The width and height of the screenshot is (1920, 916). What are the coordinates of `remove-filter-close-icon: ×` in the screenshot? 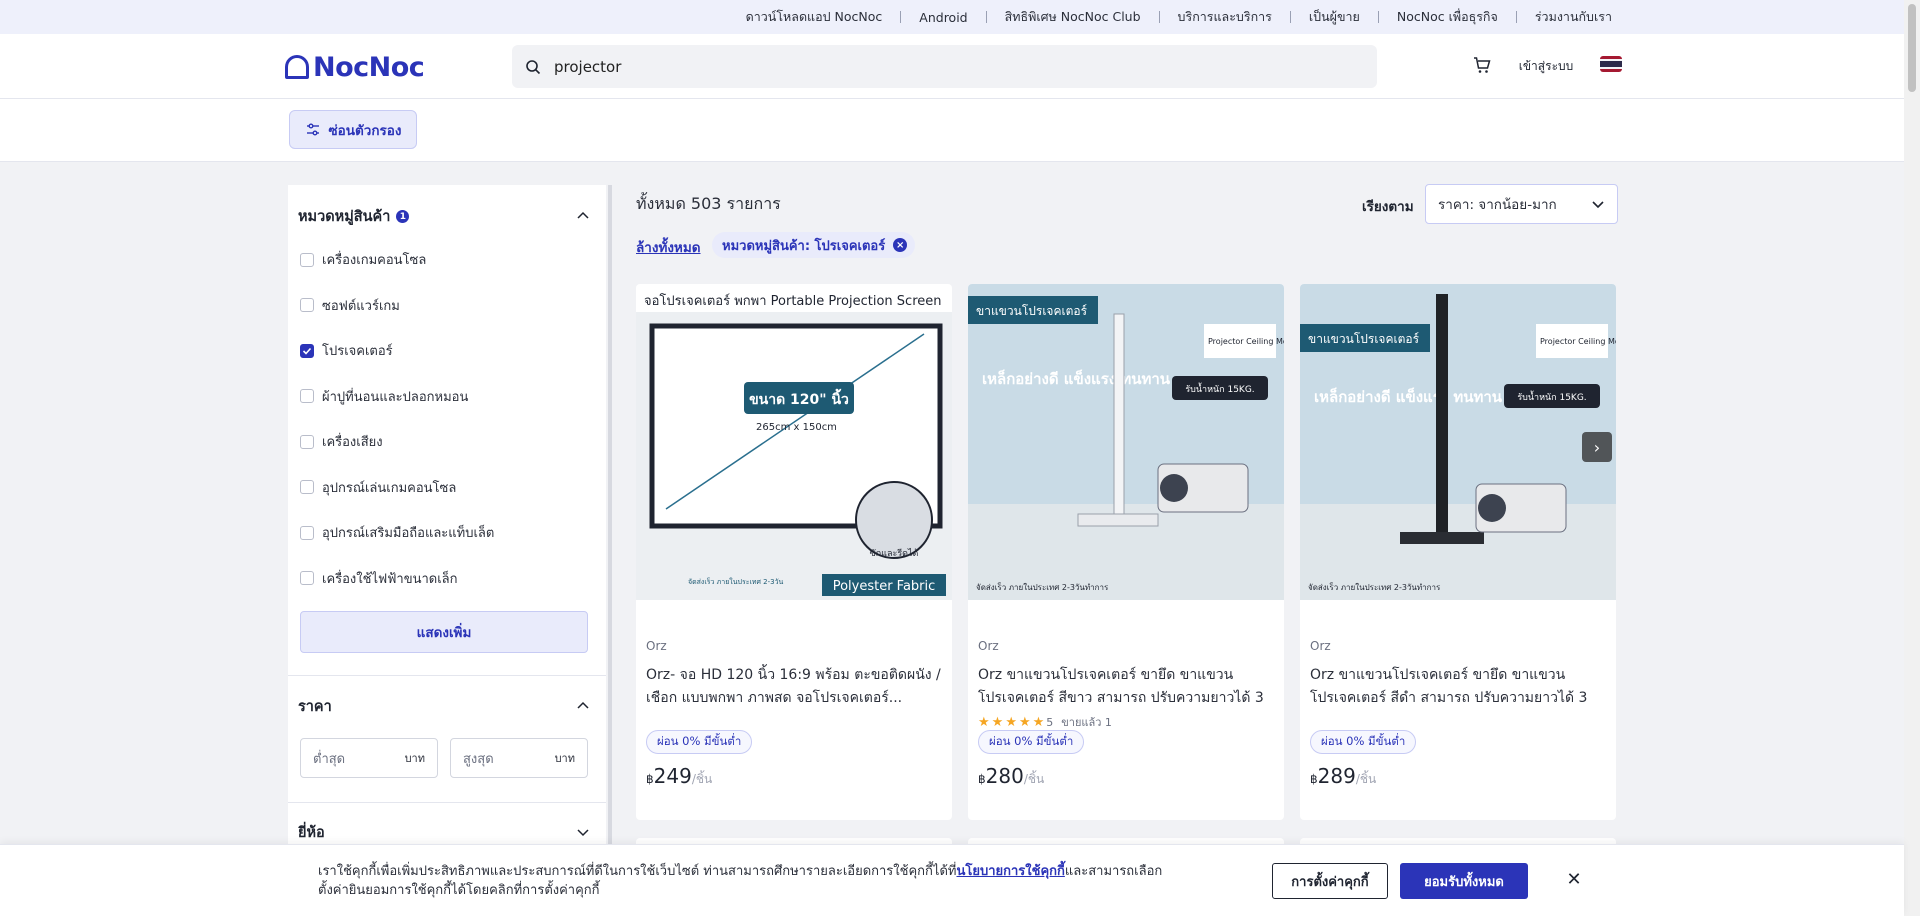 It's located at (900, 245).